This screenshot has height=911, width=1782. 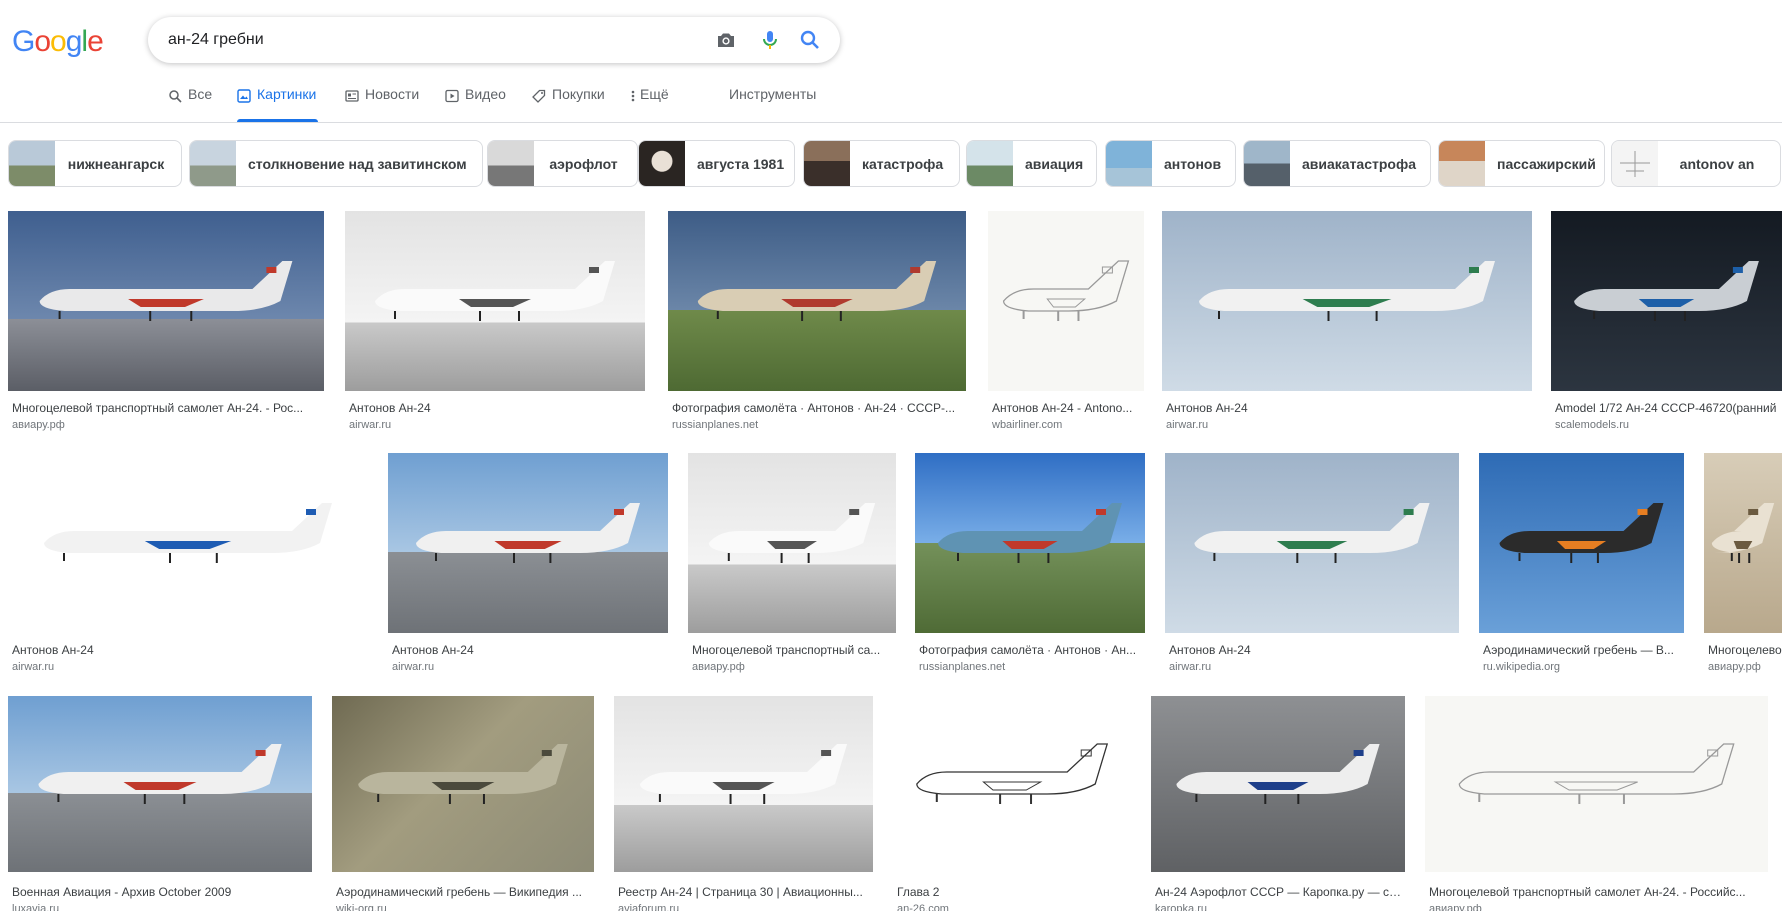 What do you see at coordinates (649, 907) in the screenshot?
I see `result-source: aviaforum.ru` at bounding box center [649, 907].